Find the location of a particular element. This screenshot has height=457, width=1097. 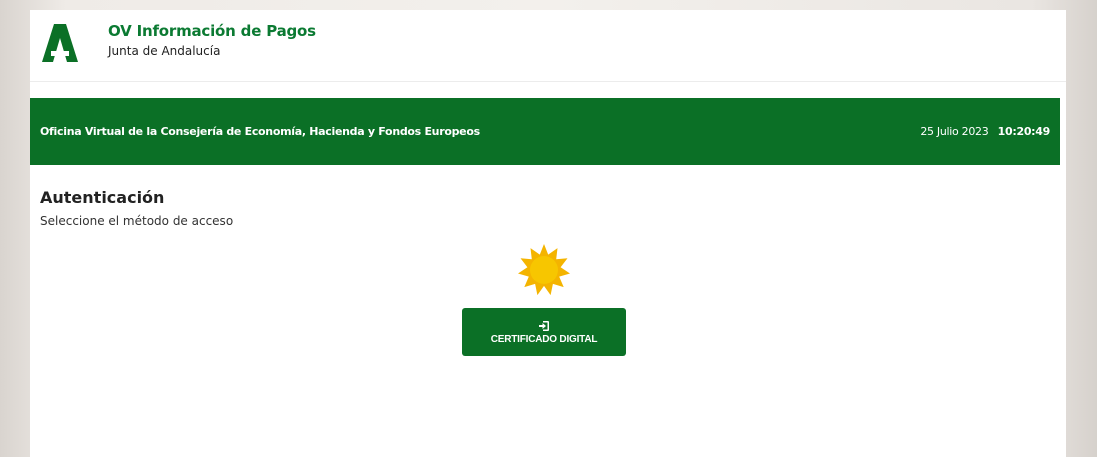

banner-datetime: 25 Julio 2023 10:20:49 is located at coordinates (985, 131).